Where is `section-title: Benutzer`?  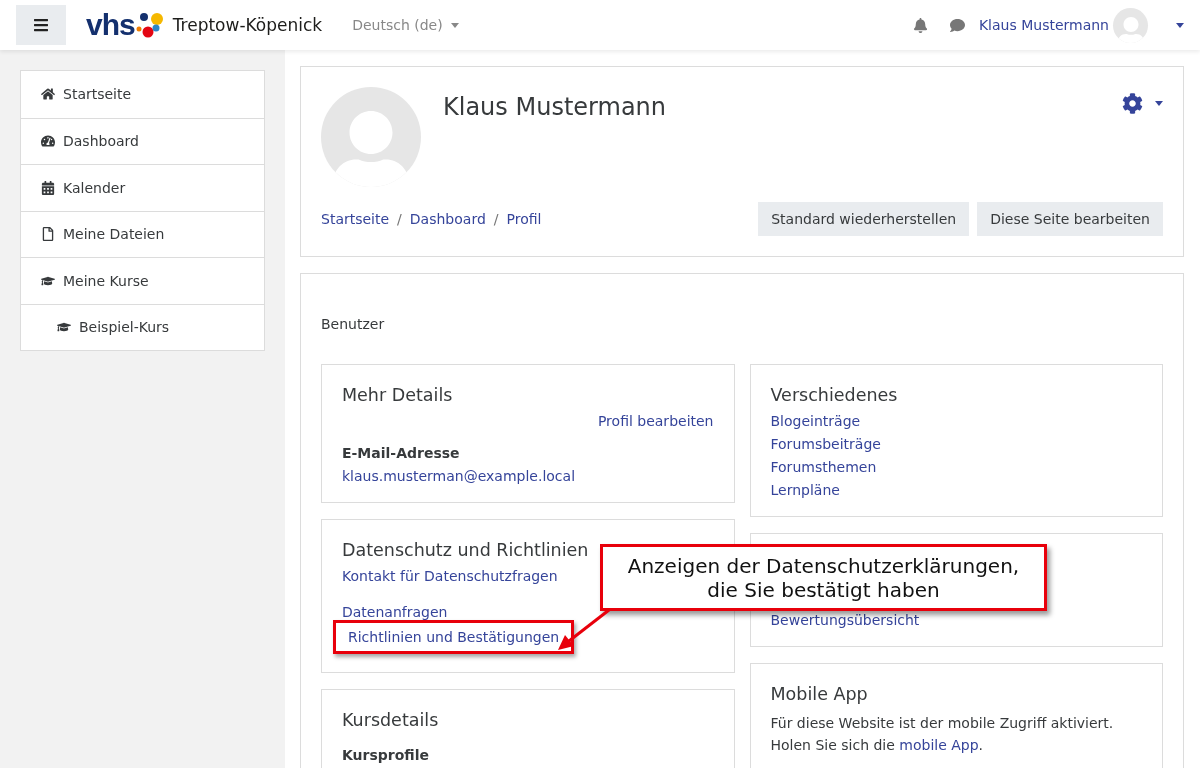 section-title: Benutzer is located at coordinates (353, 324).